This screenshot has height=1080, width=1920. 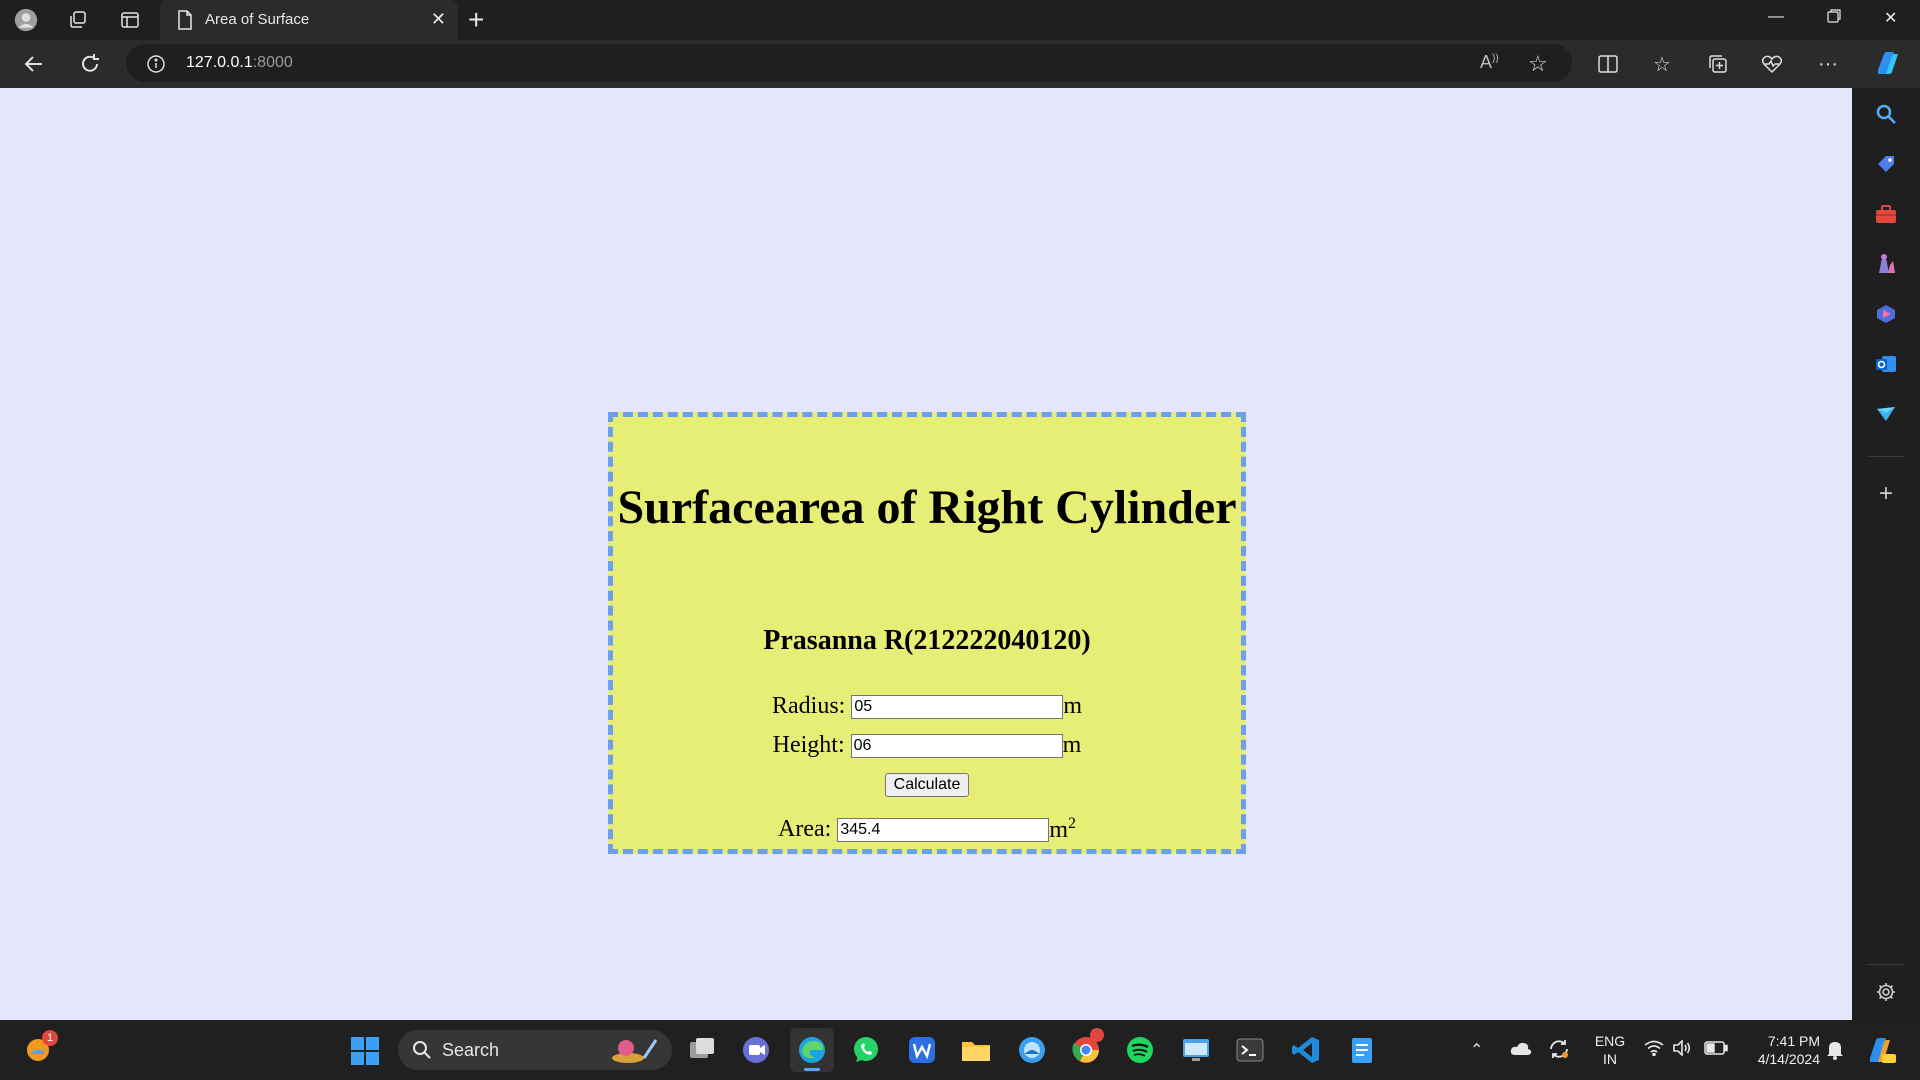 What do you see at coordinates (1886, 214) in the screenshot?
I see `tools-icon` at bounding box center [1886, 214].